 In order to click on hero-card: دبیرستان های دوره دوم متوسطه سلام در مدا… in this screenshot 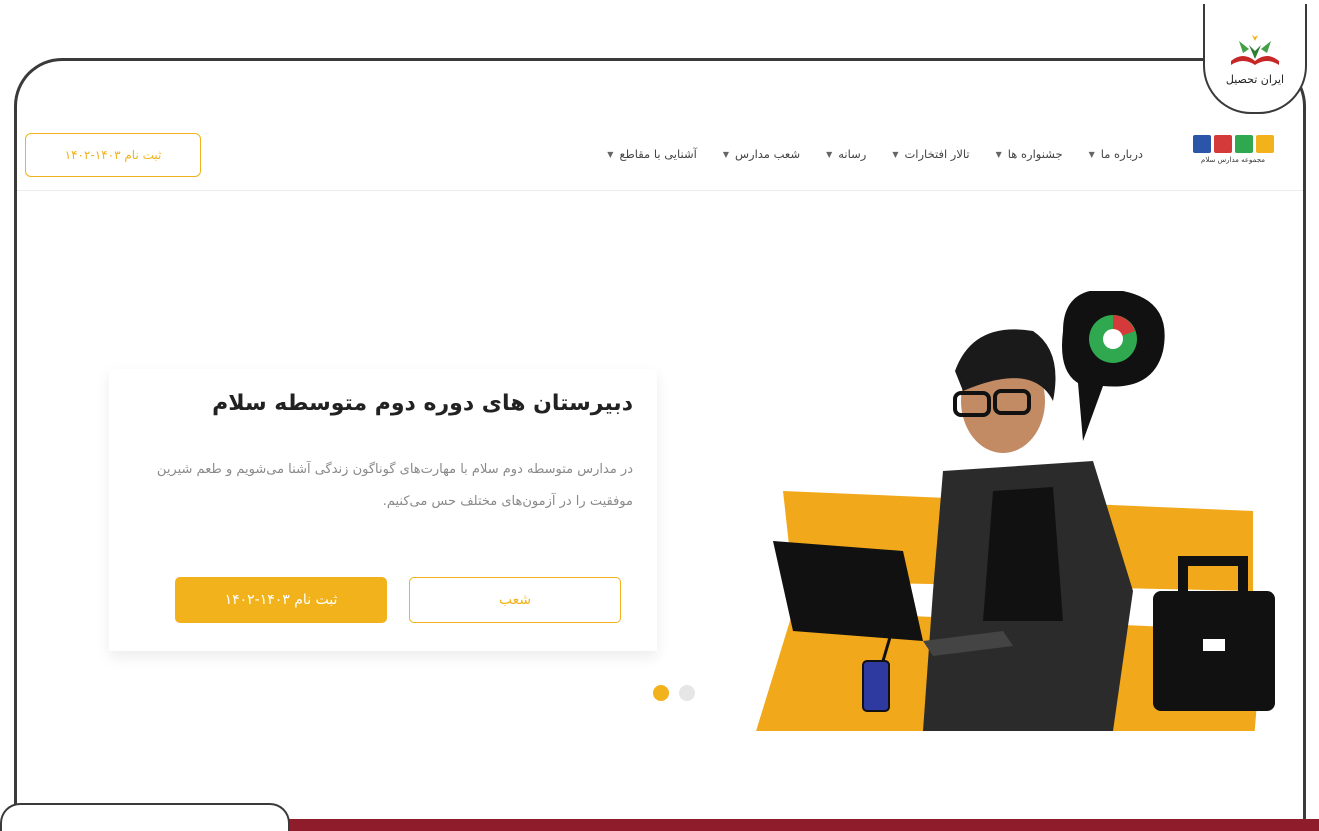, I will do `click(383, 510)`.